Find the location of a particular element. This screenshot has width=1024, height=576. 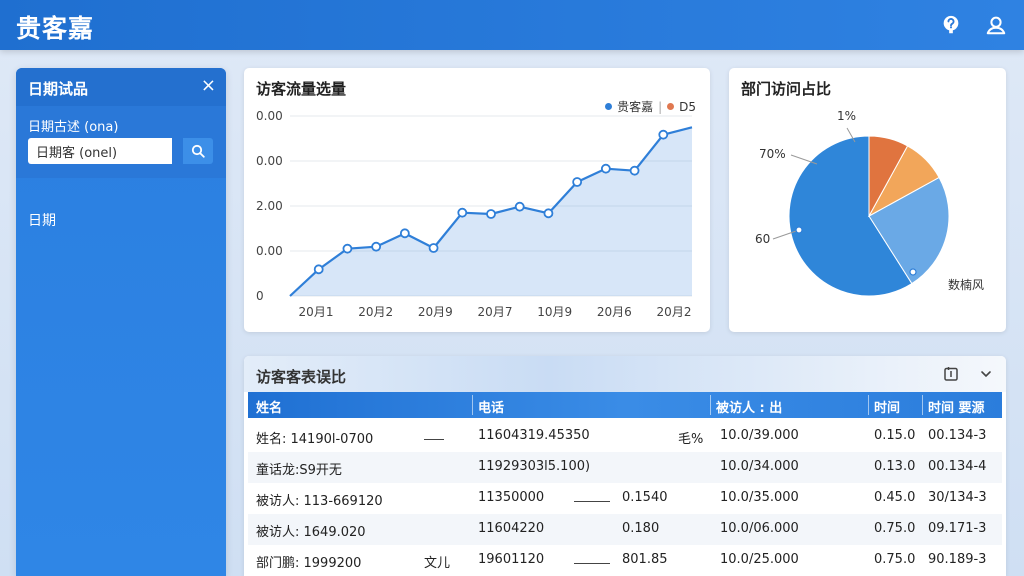

pie-chart: 1% 70% 60 数楠风 is located at coordinates (869, 203).